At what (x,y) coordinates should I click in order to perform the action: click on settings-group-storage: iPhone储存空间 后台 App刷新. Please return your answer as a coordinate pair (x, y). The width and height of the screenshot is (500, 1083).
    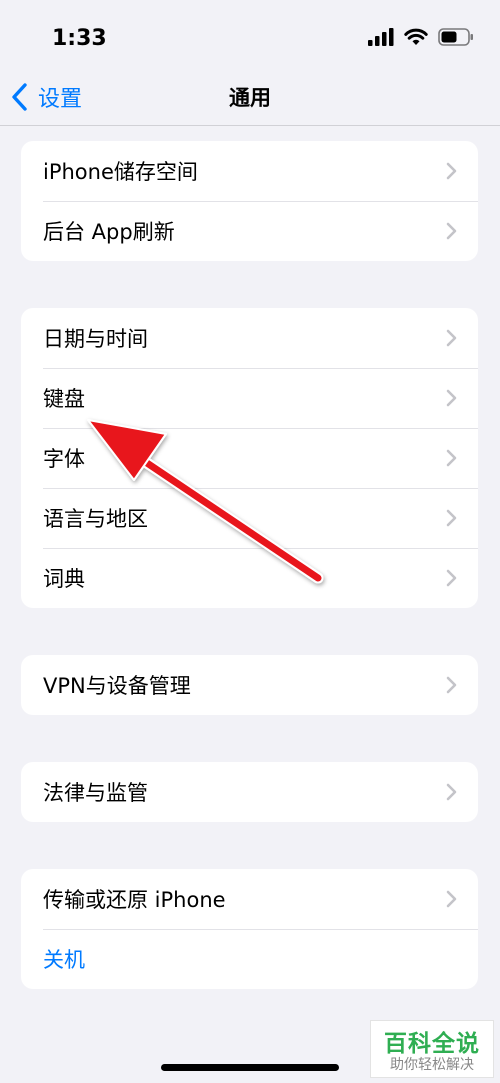
    Looking at the image, I should click on (249, 201).